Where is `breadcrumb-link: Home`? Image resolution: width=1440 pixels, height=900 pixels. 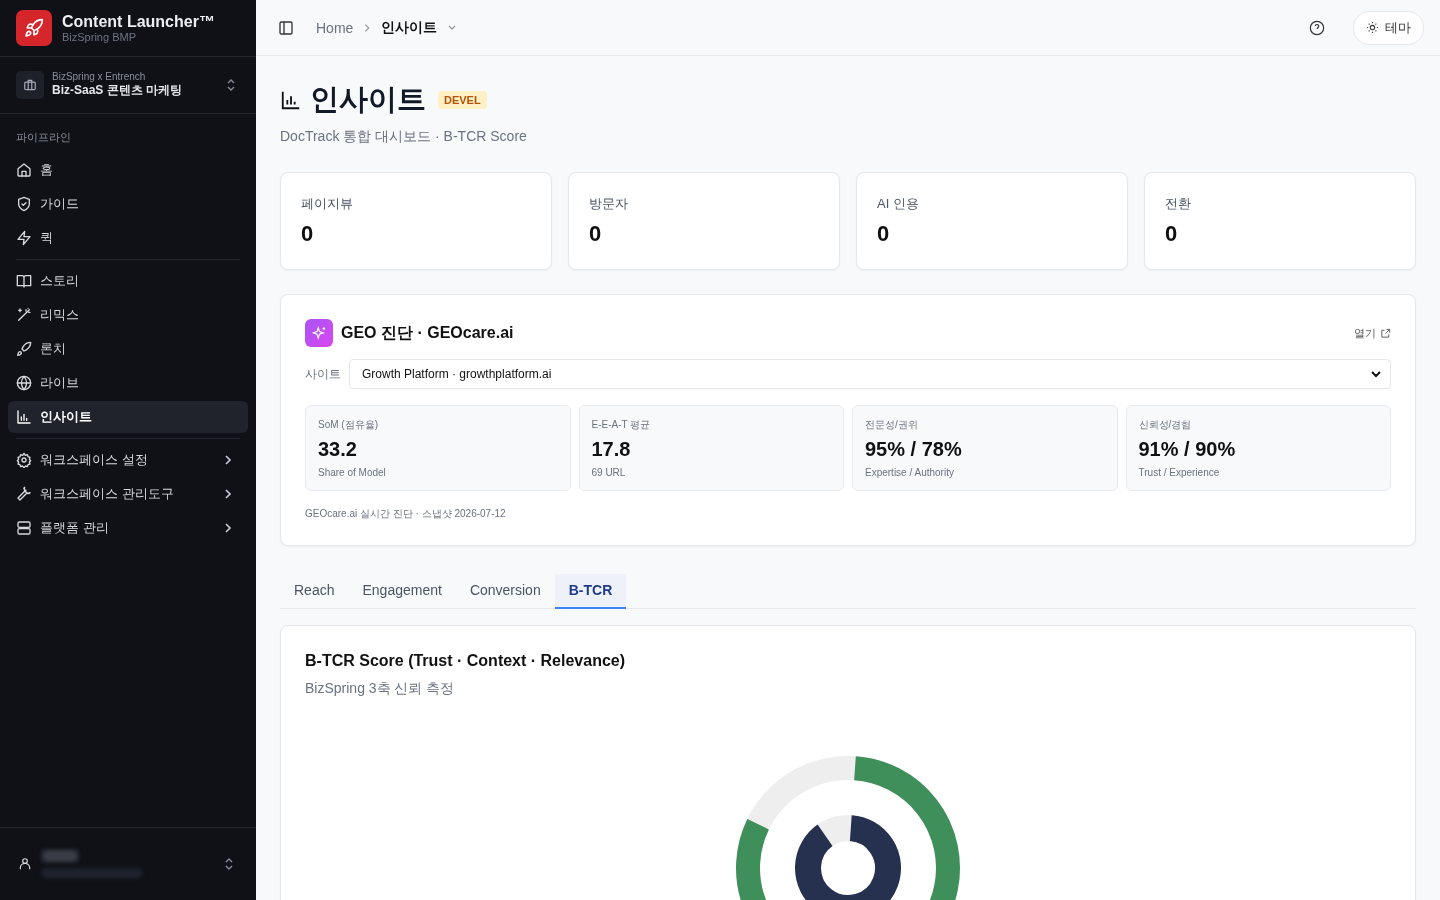
breadcrumb-link: Home is located at coordinates (335, 27).